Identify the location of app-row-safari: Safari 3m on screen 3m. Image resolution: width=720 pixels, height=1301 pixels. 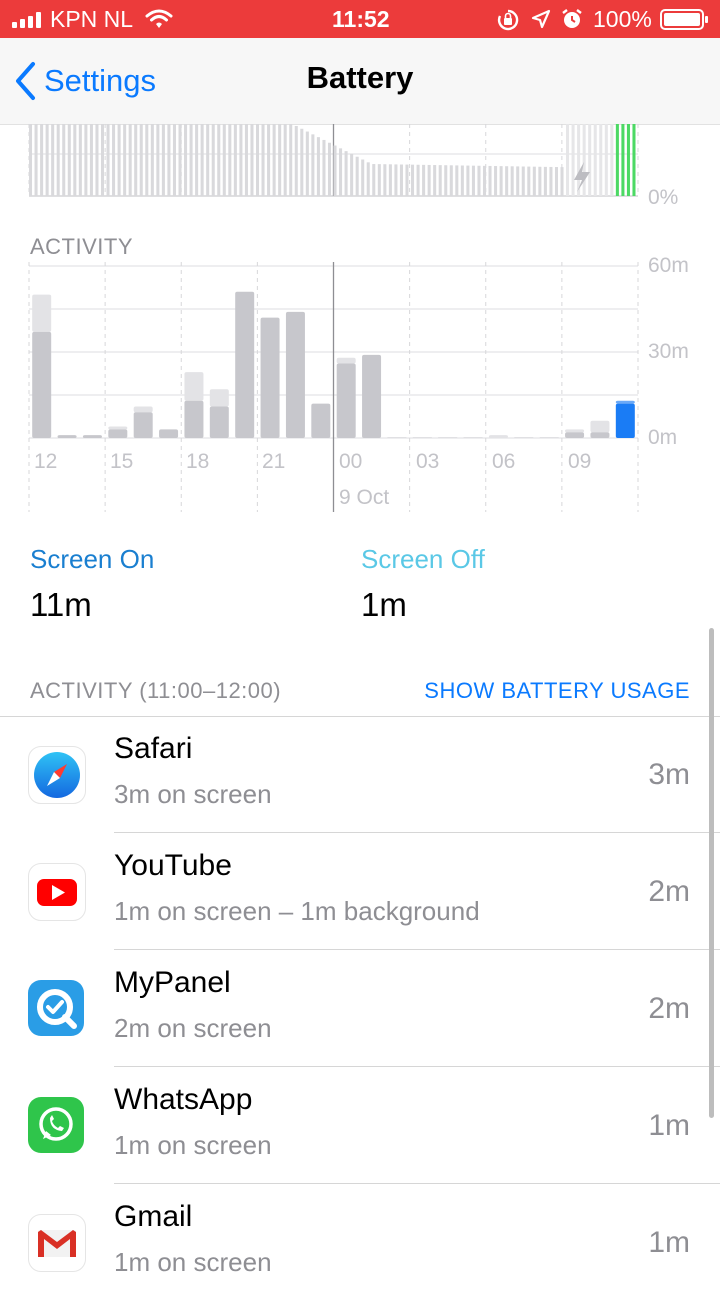
(360, 774).